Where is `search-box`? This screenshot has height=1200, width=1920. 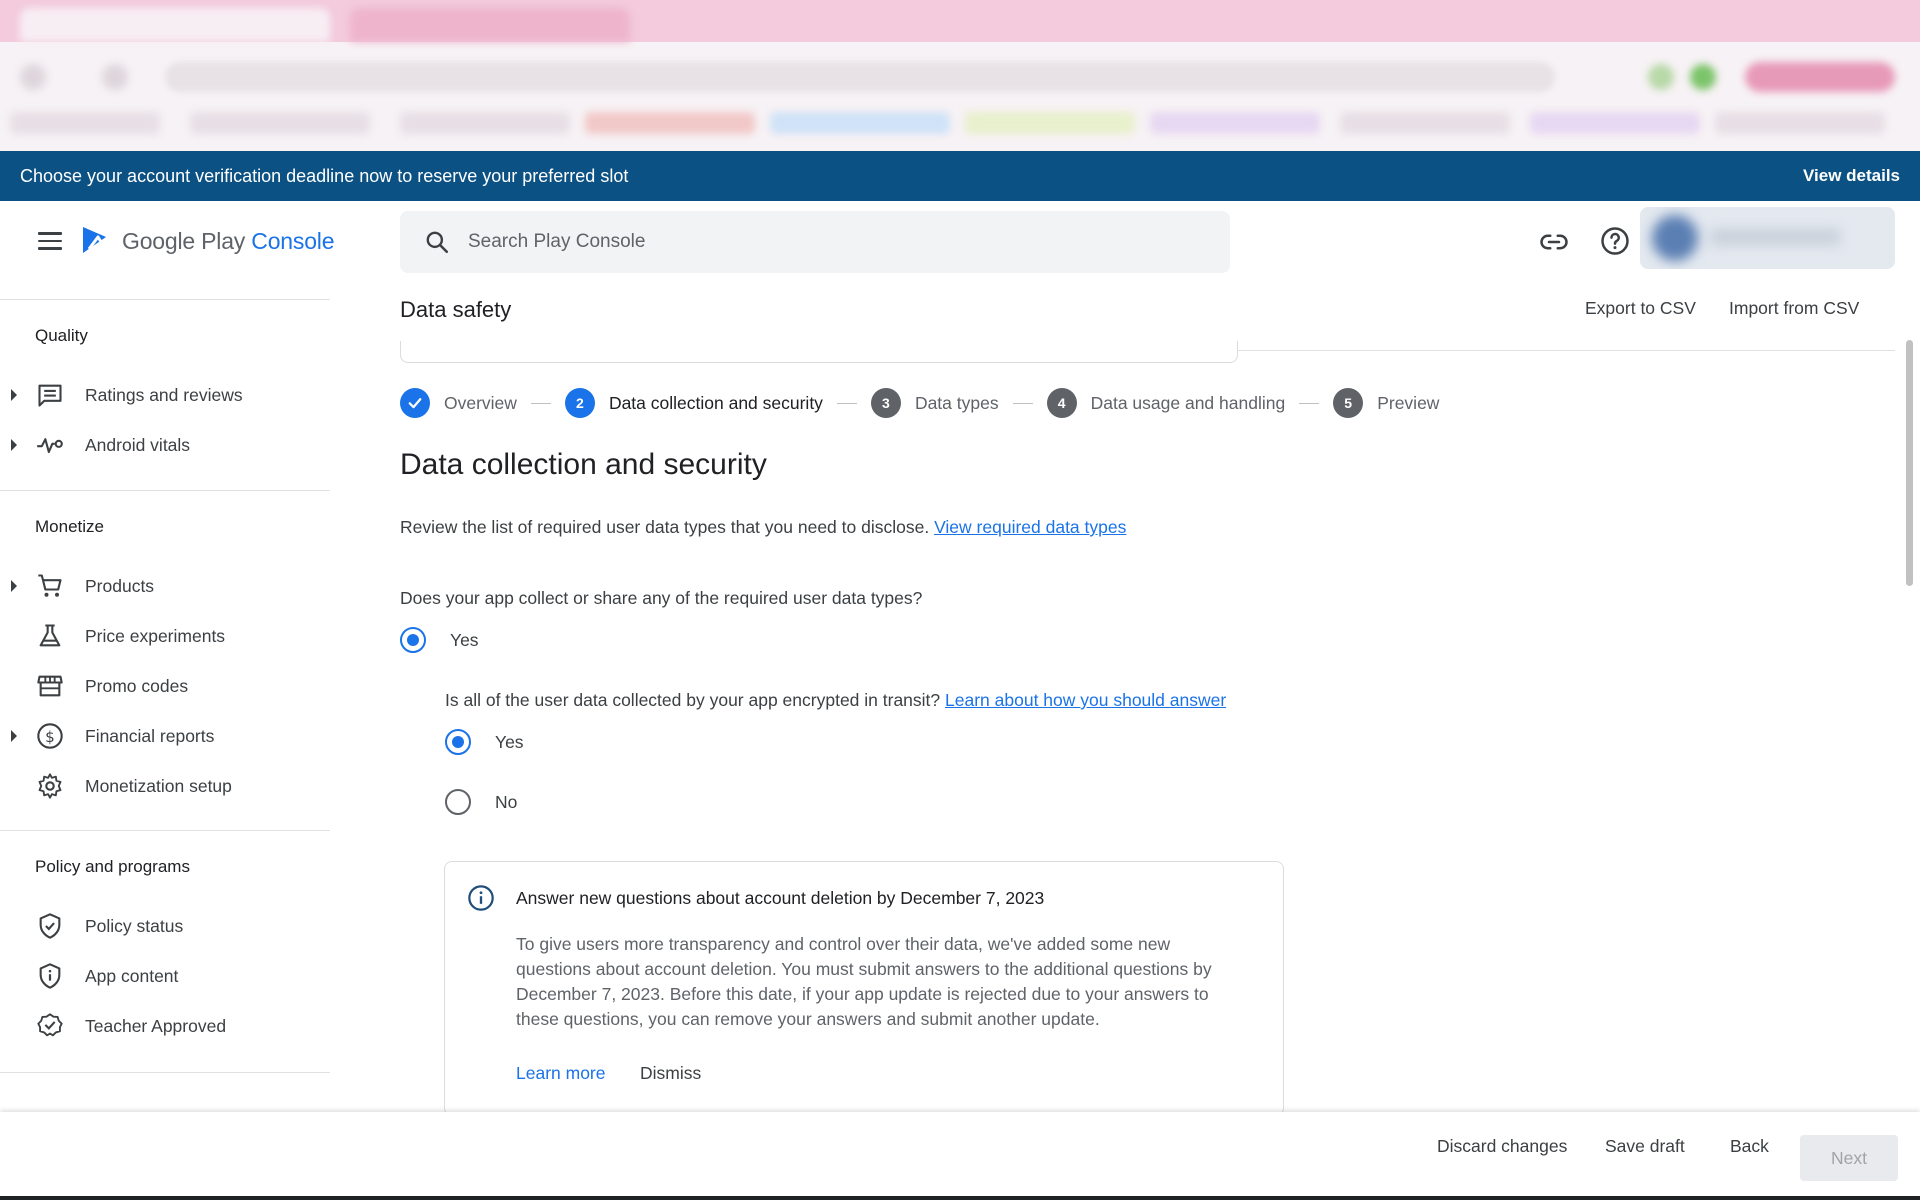
search-box is located at coordinates (815, 242).